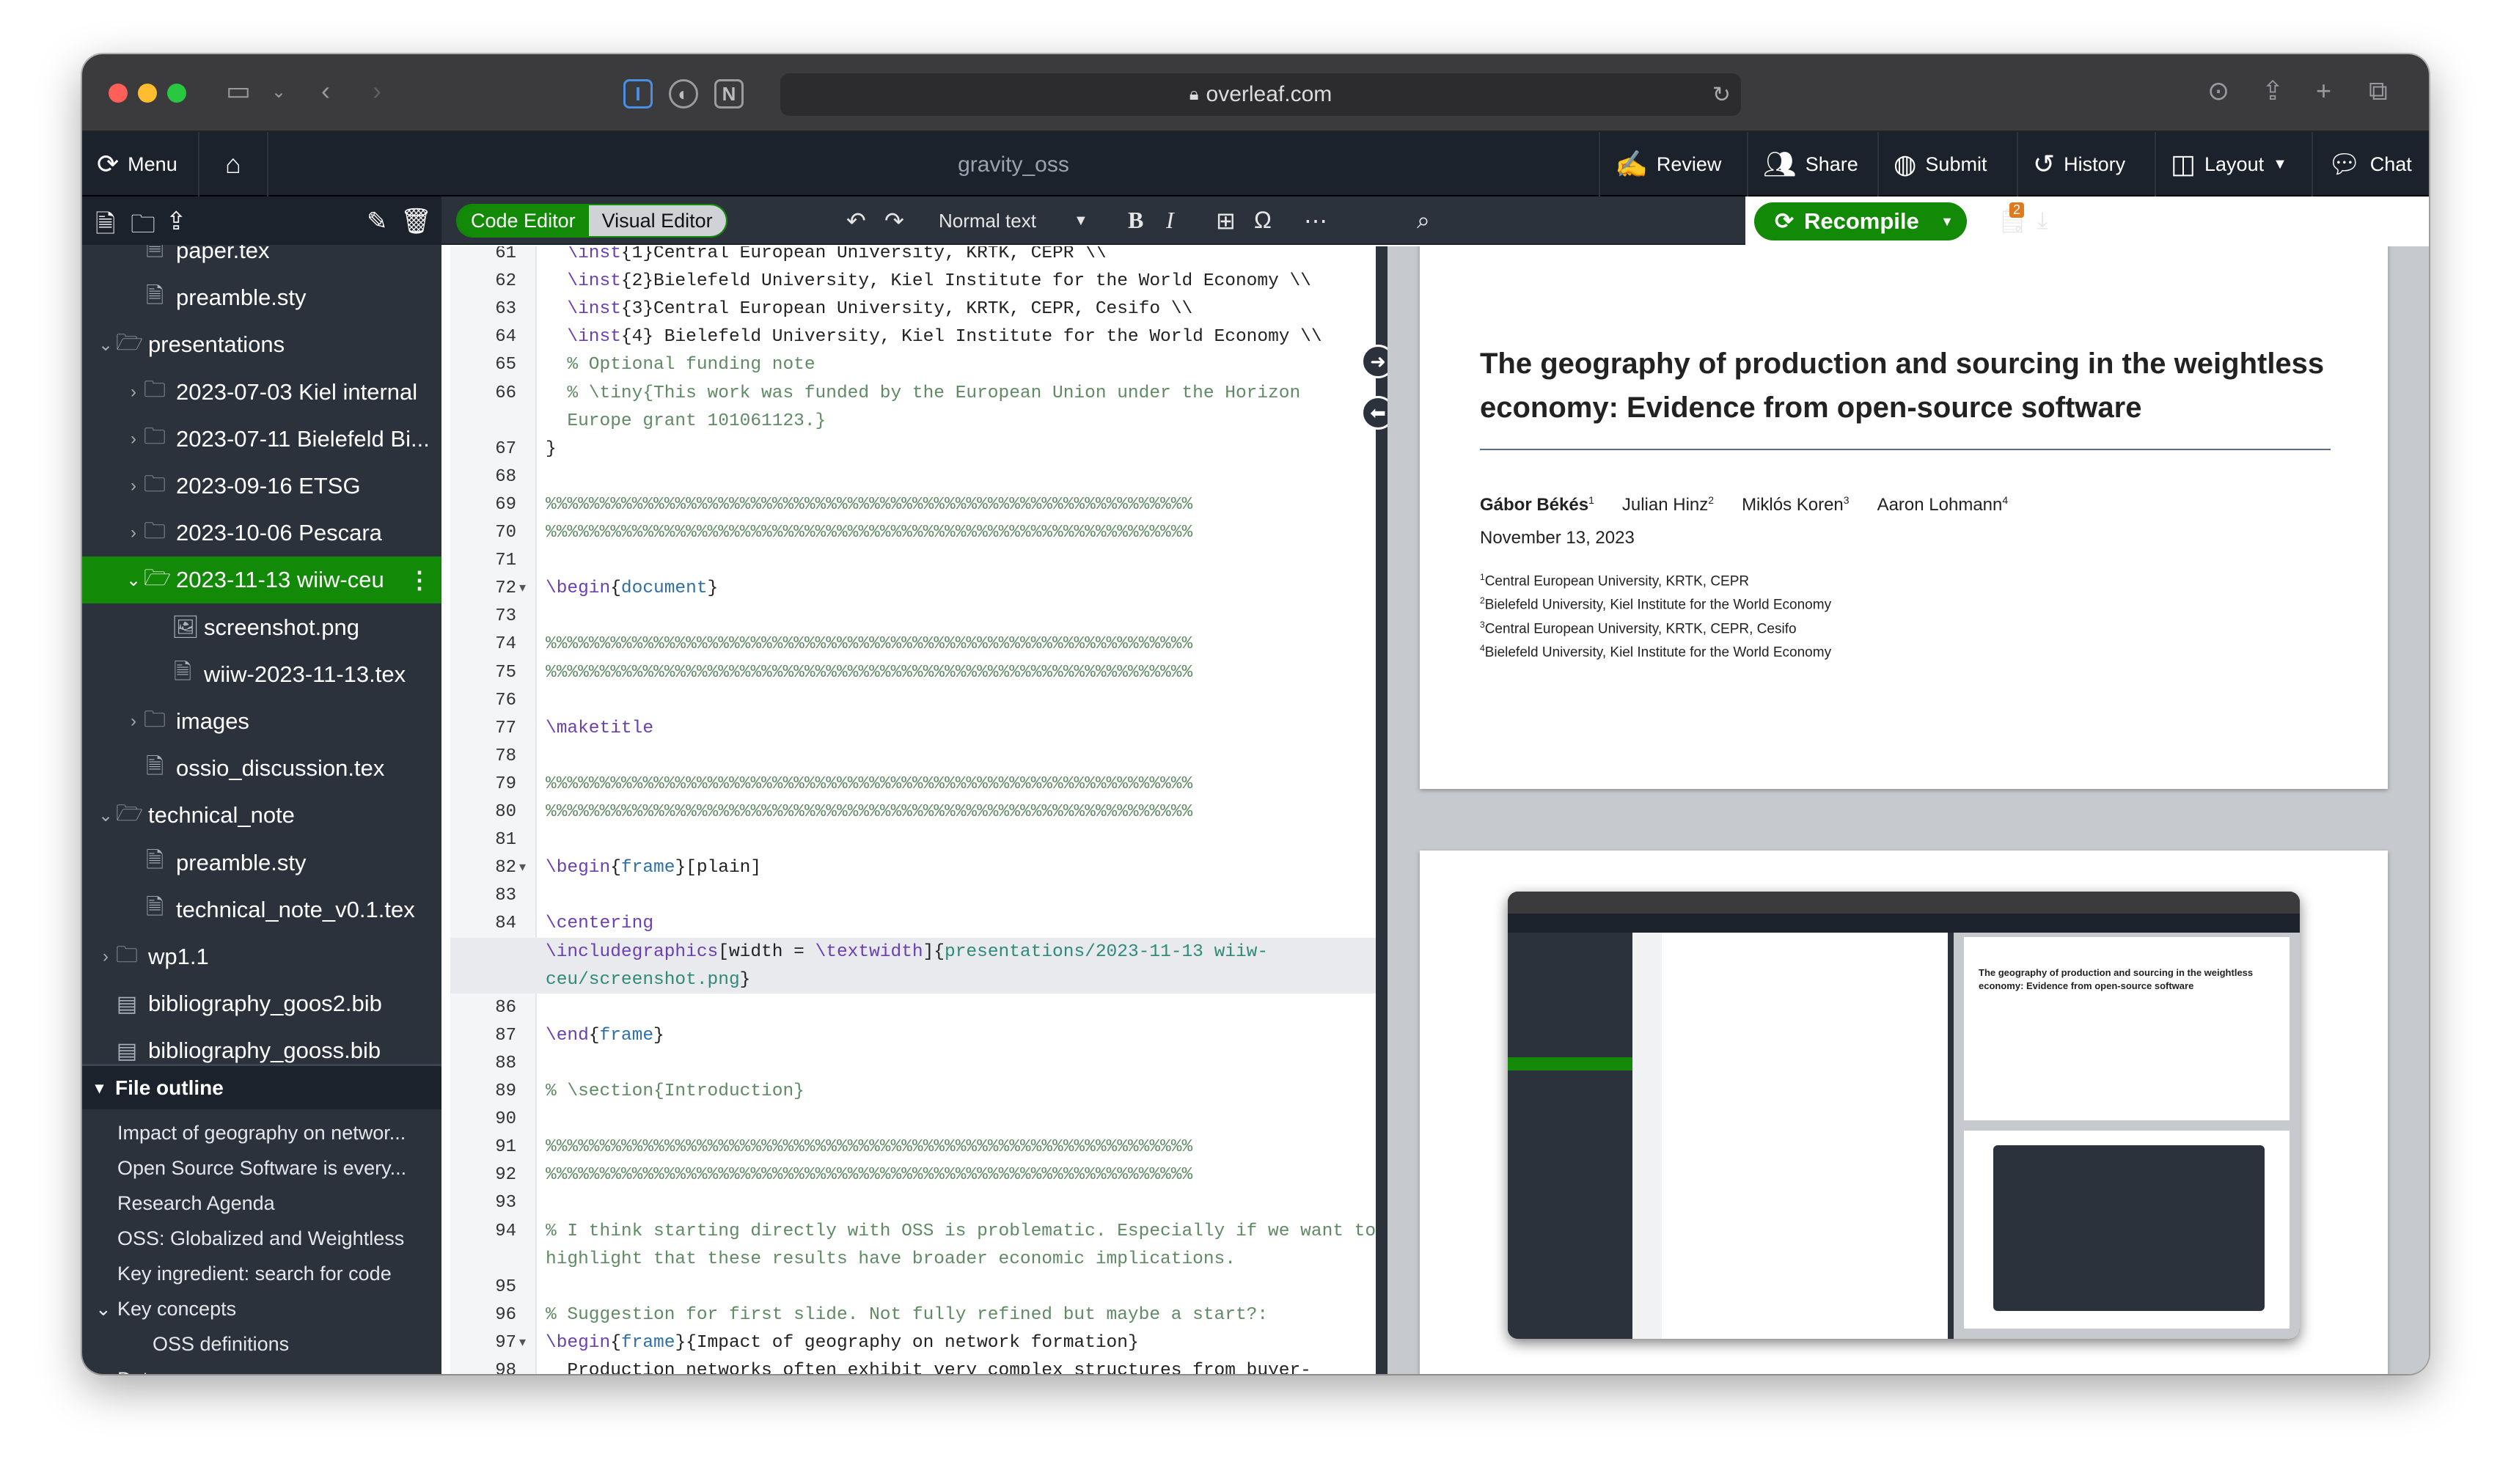  I want to click on caret-down-icon: ▼, so click(1947, 221).